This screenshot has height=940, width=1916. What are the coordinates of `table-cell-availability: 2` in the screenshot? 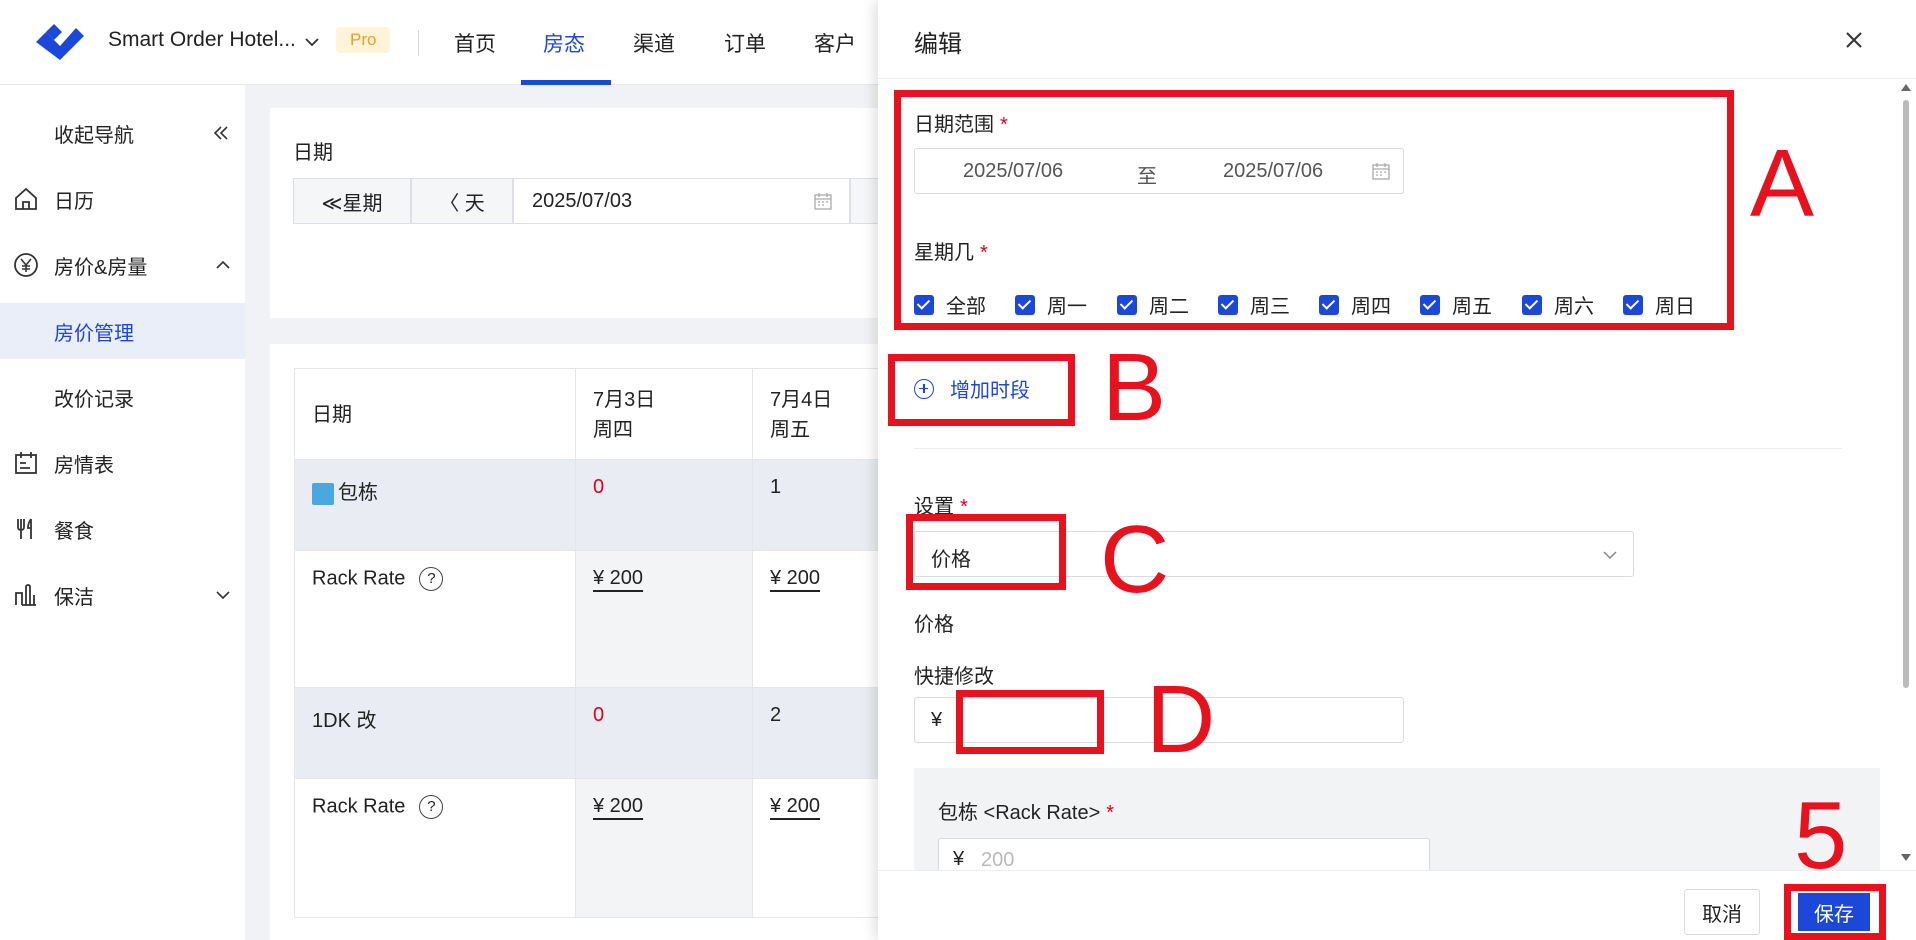 It's located at (822, 733).